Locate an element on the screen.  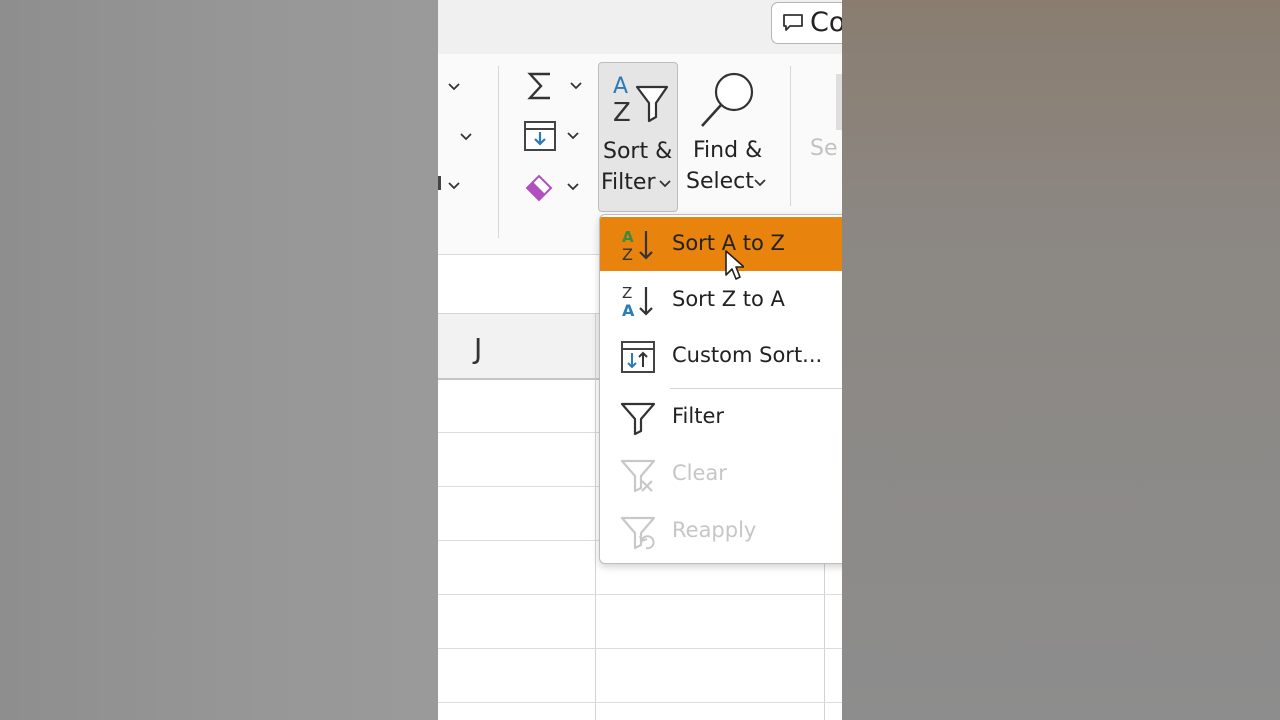
find-select-label-line2: Select is located at coordinates (720, 181).